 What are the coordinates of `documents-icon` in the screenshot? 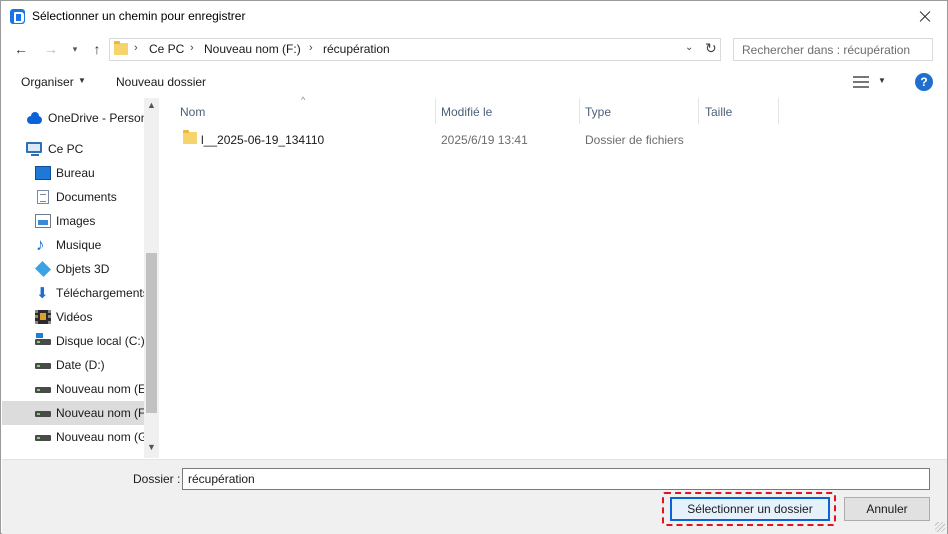 It's located at (43, 197).